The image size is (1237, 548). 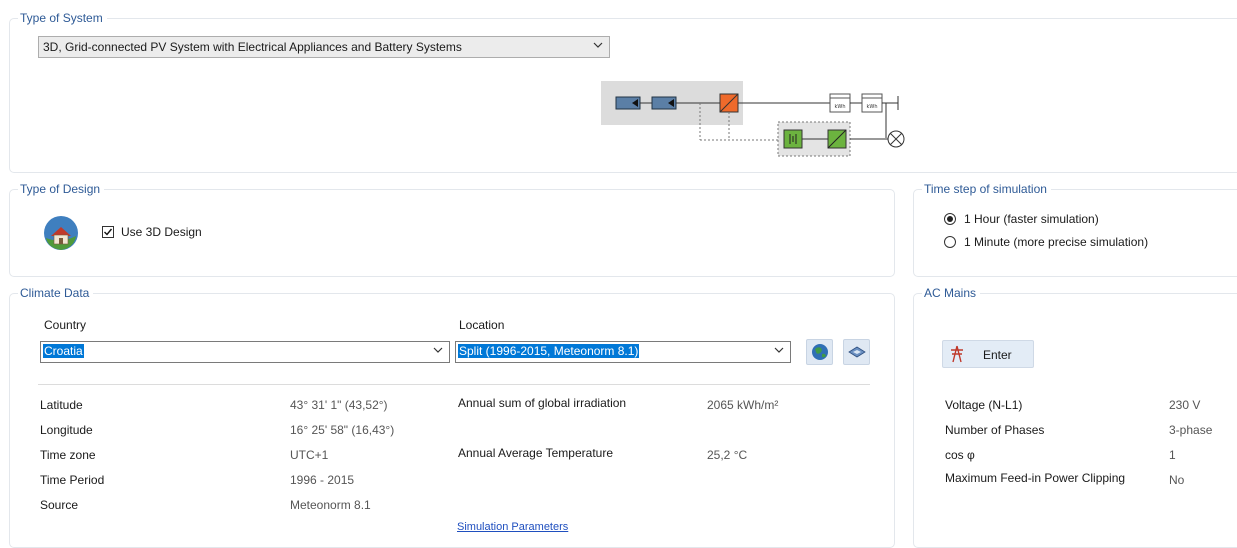 I want to click on country-value: Croatia, so click(x=63, y=351).